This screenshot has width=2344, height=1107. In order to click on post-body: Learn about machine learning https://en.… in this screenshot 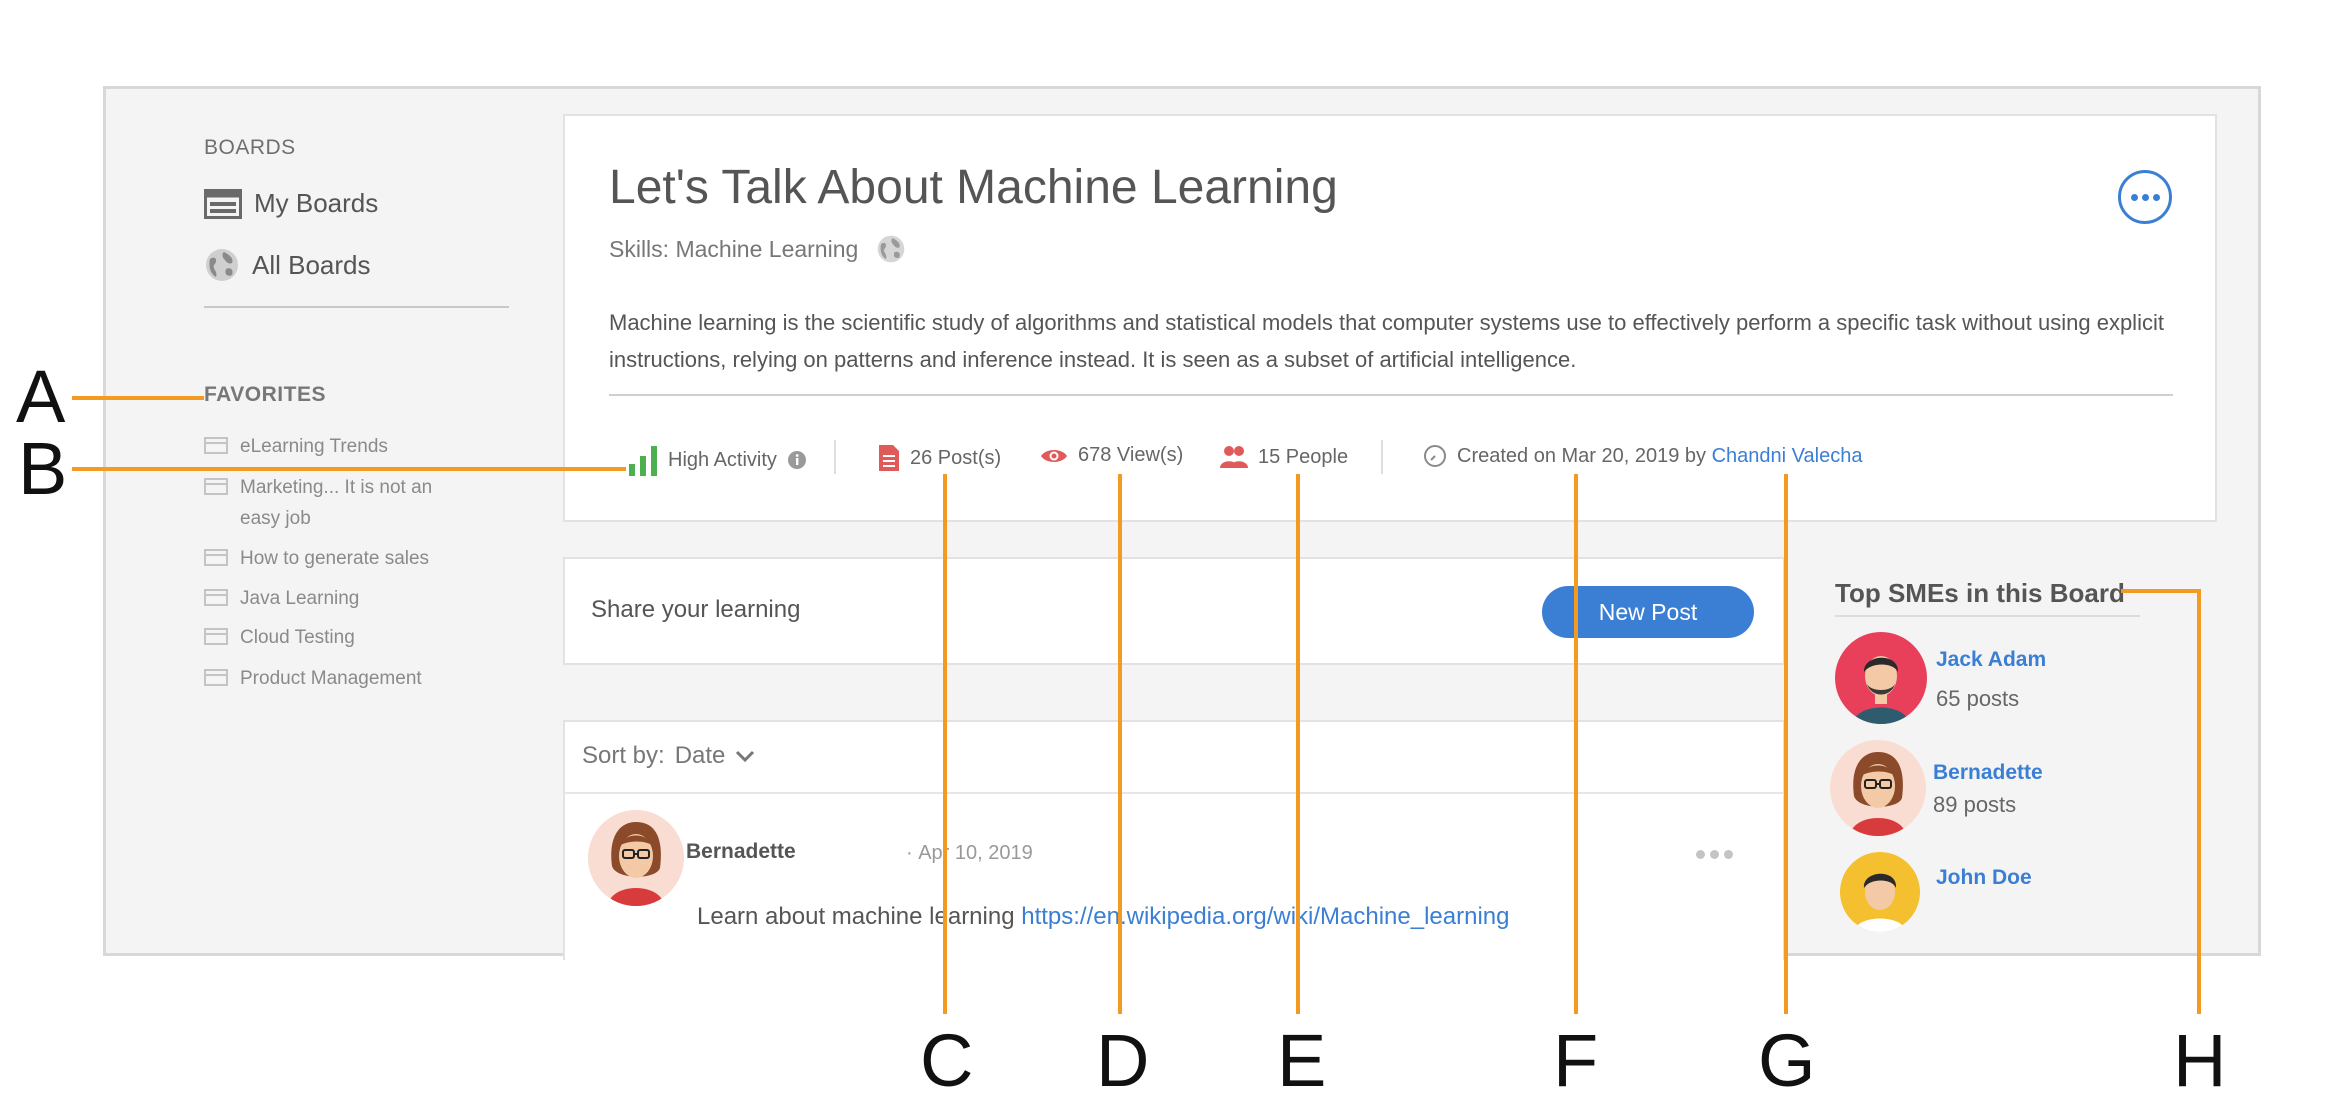, I will do `click(1103, 917)`.